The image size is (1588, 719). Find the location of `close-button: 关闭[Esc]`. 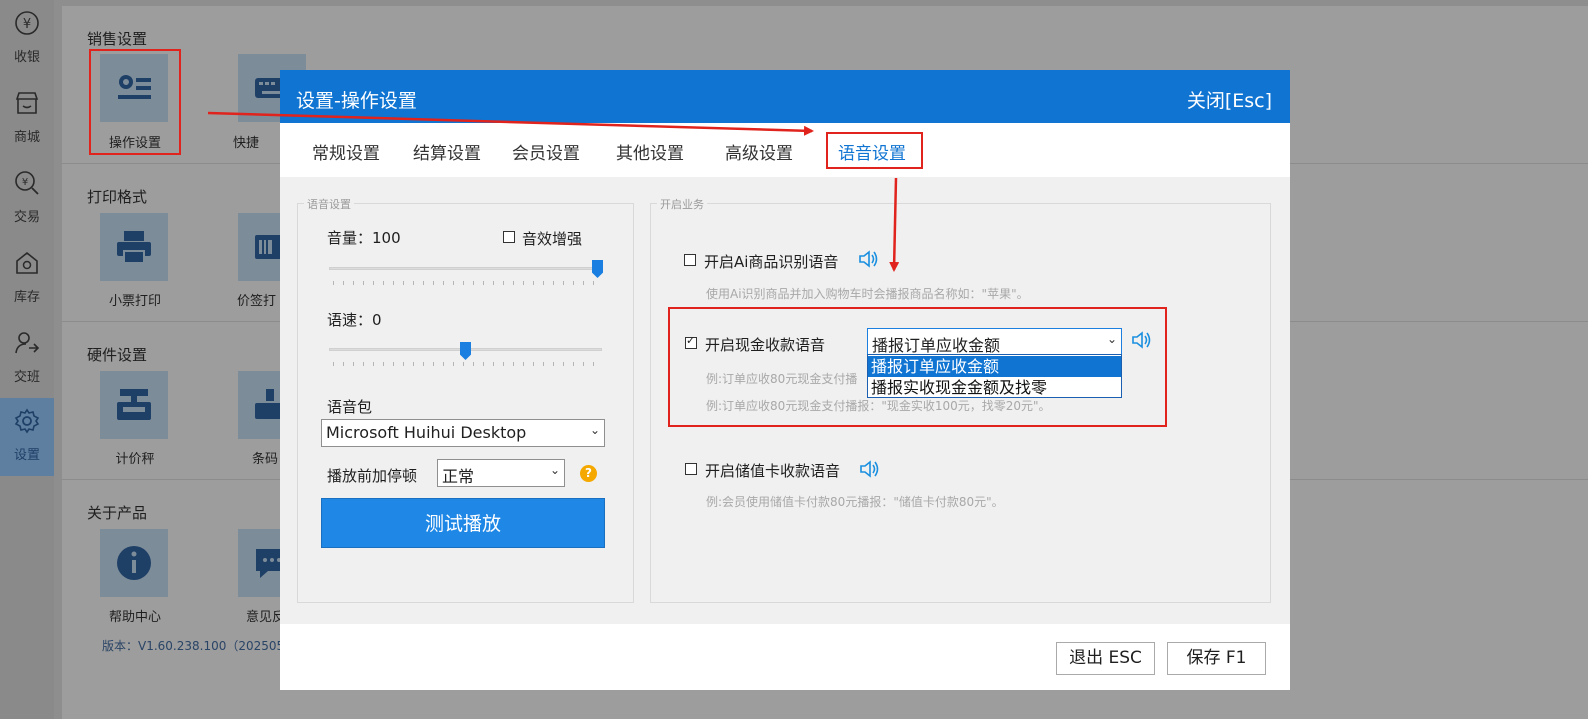

close-button: 关闭[Esc] is located at coordinates (1229, 99).